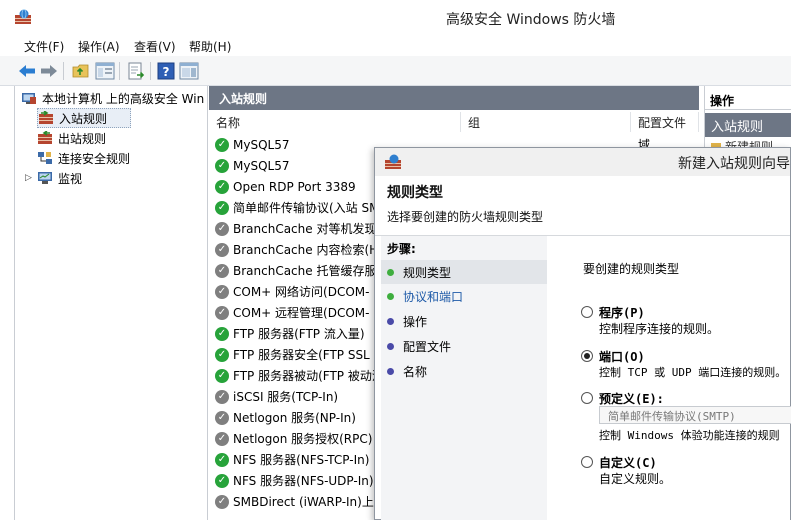 This screenshot has height=520, width=791. What do you see at coordinates (105, 71) in the screenshot?
I see `show-hide-tree-icon` at bounding box center [105, 71].